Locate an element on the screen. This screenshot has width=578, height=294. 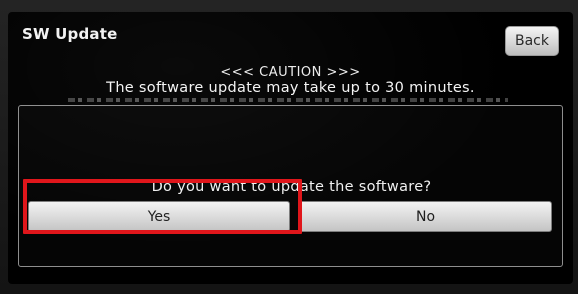
dialog-question: Do you want to update the software? is located at coordinates (291, 187).